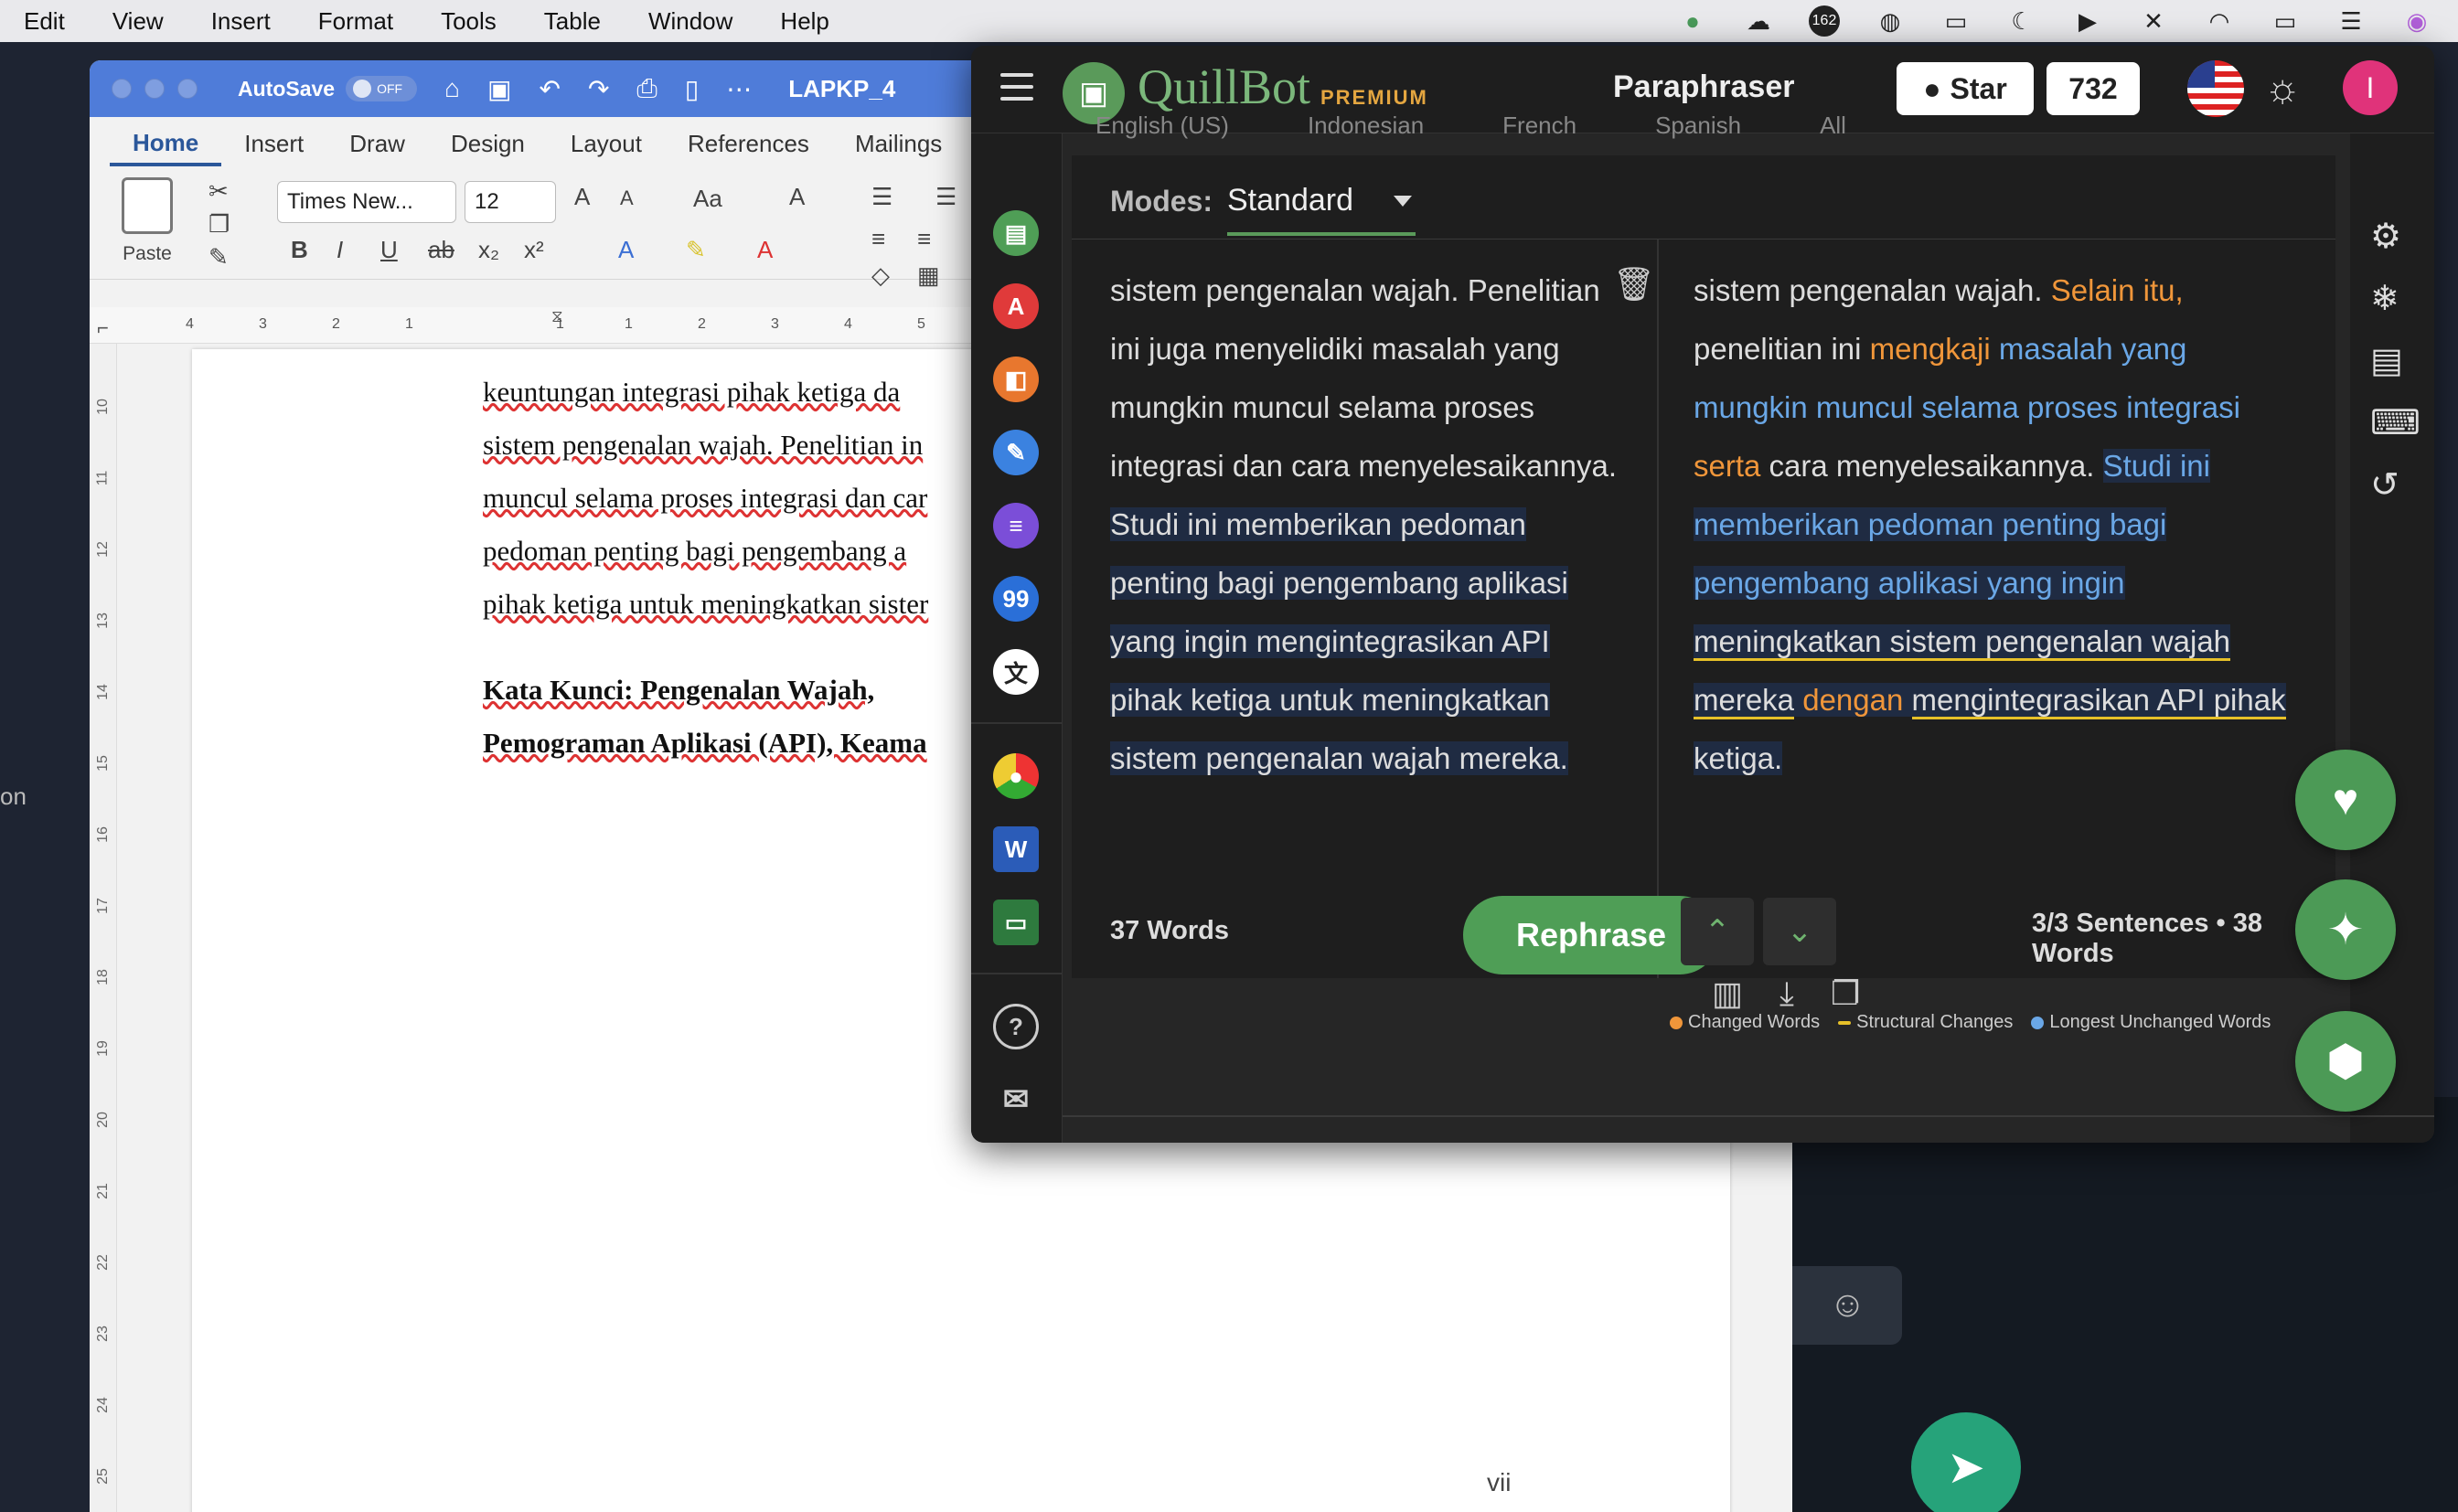 This screenshot has width=2458, height=1512. Describe the element at coordinates (690, 21) in the screenshot. I see `menu-window: Window` at that location.